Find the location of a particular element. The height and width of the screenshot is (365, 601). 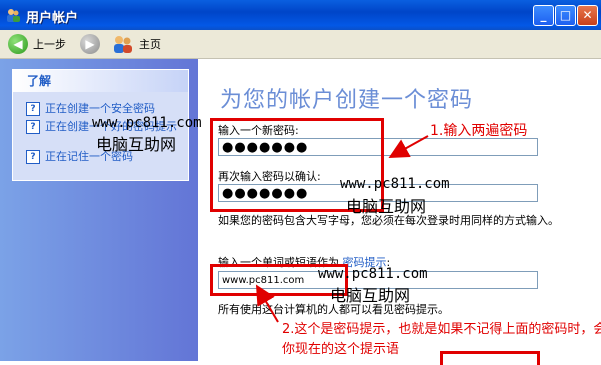

step1-annotation: 1.输入两遍密码 is located at coordinates (479, 131).